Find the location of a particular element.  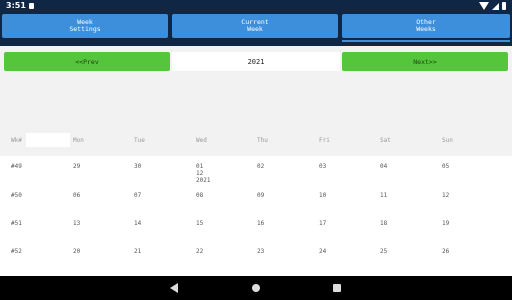

week-row: #52 20 21 22 23 24 25 26 is located at coordinates (256, 258).